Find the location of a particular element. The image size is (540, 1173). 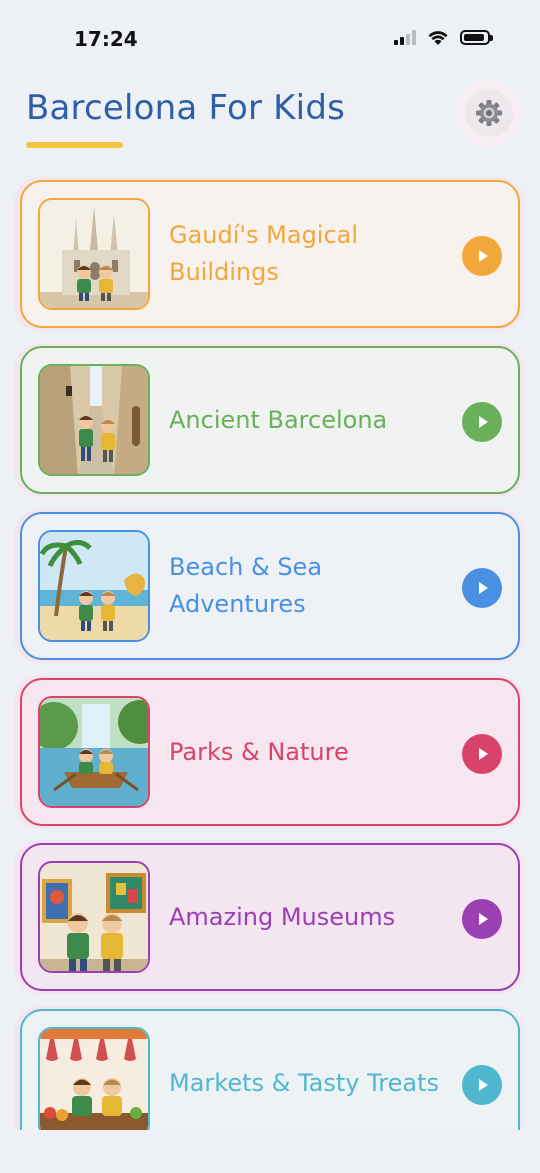

category-card-ancient-barcelona: Ancient Barcelona is located at coordinates (270, 420).